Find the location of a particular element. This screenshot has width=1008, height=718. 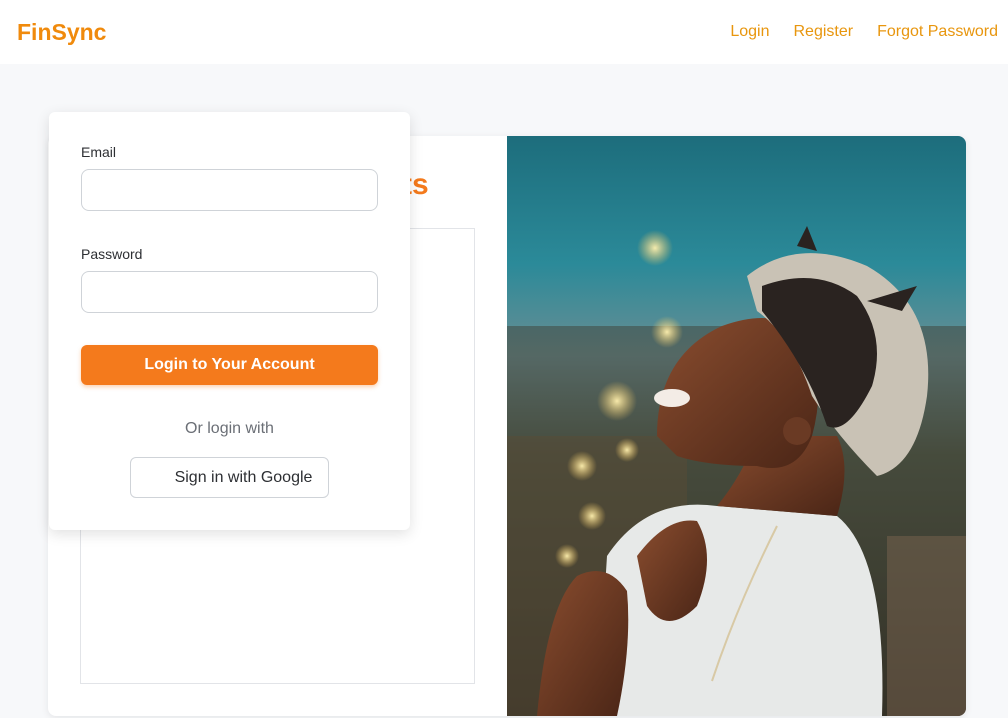

google-signin-button: Sign in with Google is located at coordinates (229, 477).